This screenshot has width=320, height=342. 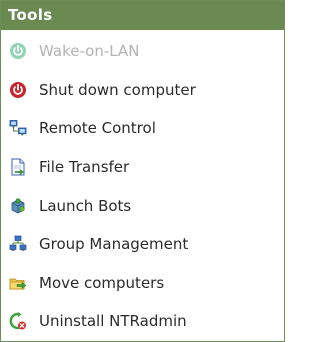 What do you see at coordinates (18, 167) in the screenshot?
I see `file-transfer-icon` at bounding box center [18, 167].